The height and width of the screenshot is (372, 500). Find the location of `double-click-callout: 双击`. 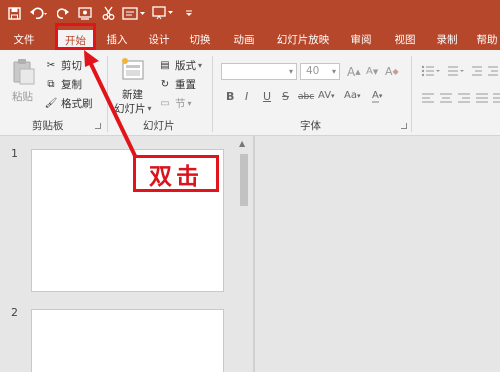

double-click-callout: 双击 is located at coordinates (176, 173).